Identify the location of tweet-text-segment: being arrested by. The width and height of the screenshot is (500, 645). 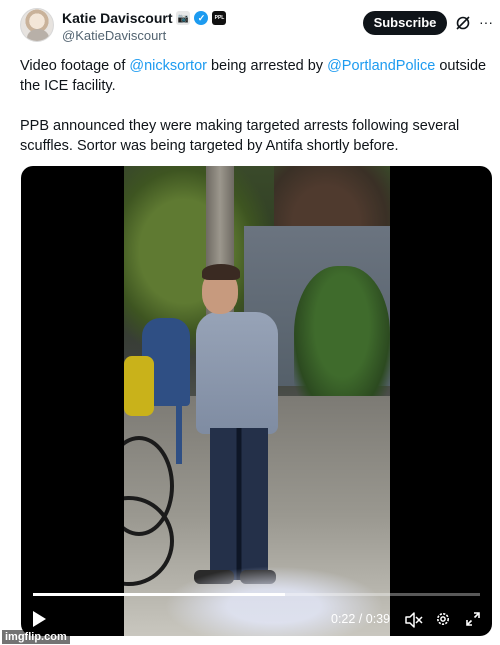
(267, 66).